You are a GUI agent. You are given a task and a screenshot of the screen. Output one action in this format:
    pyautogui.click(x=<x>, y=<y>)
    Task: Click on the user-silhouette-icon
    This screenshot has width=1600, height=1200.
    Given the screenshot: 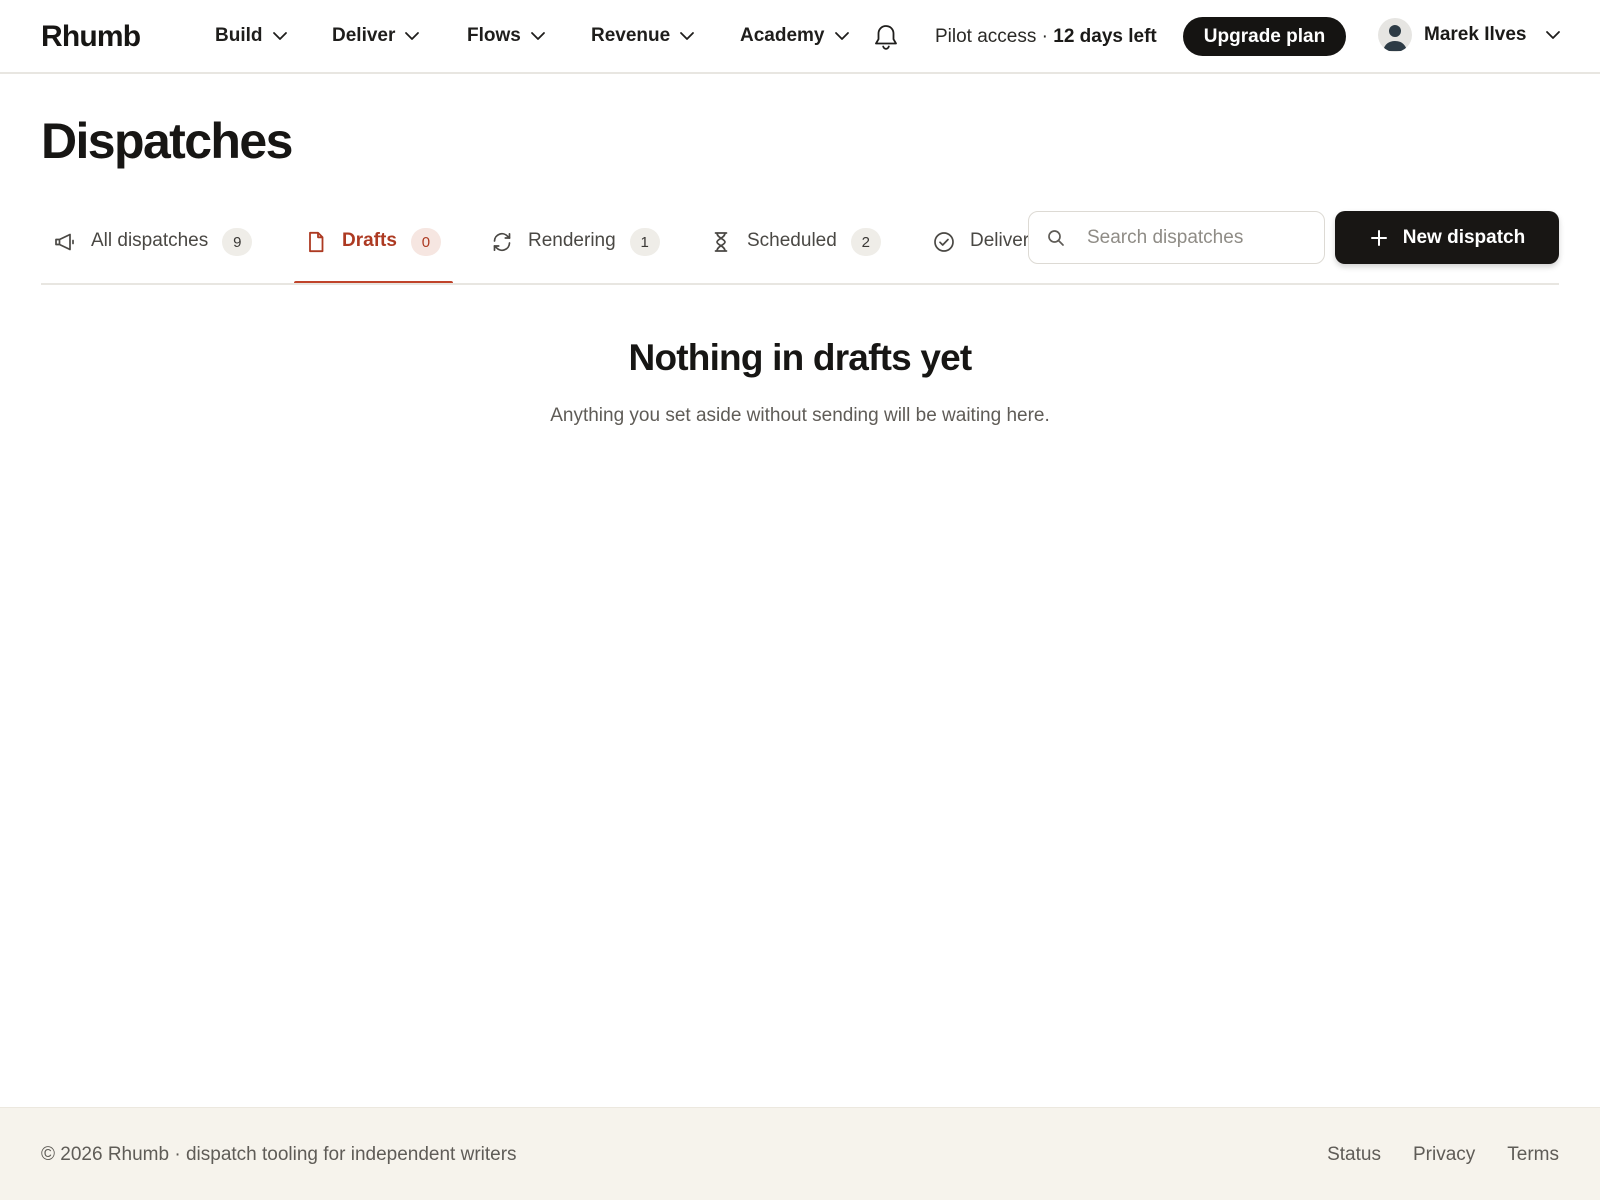 What is the action you would take?
    pyautogui.click(x=1395, y=38)
    